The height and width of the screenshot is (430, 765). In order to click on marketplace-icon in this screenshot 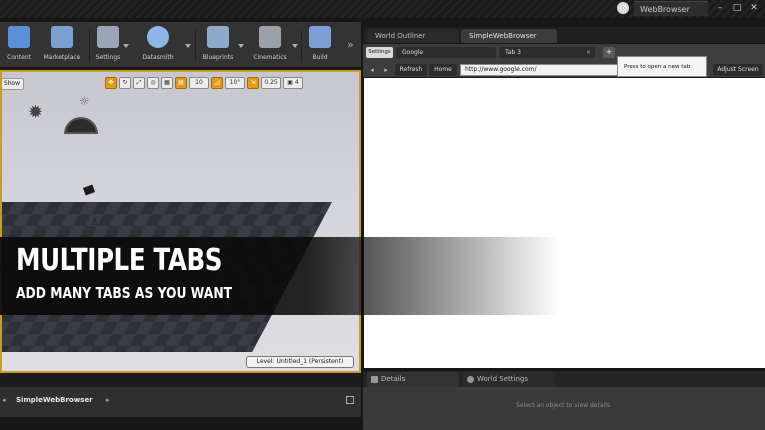, I will do `click(62, 37)`.